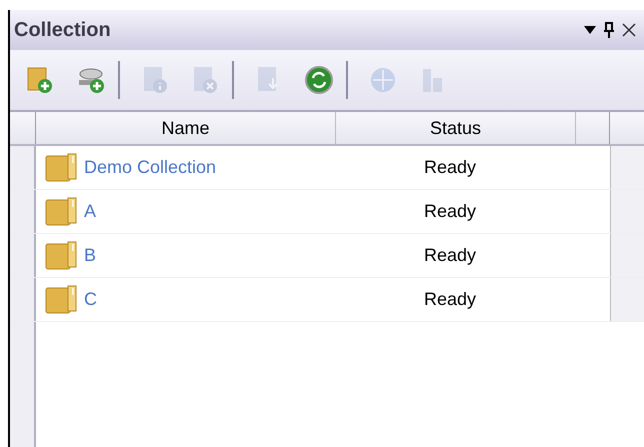 The width and height of the screenshot is (644, 447). I want to click on panel-title: Collection, so click(62, 30).